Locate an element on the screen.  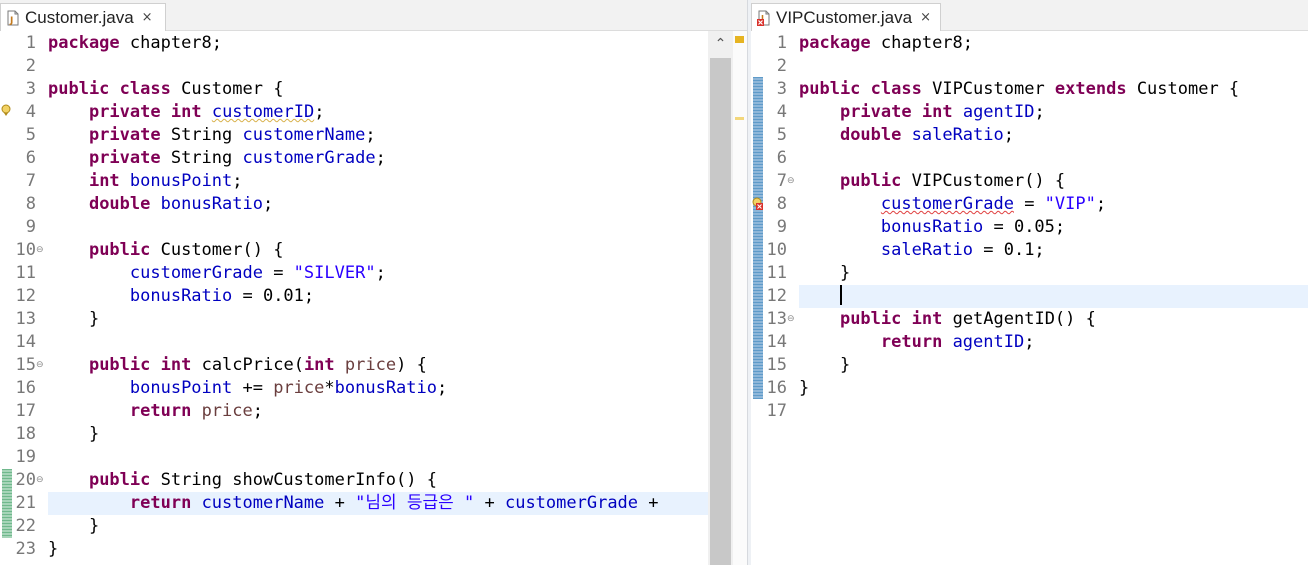
tab-customer-java: J Customer.java × is located at coordinates (83, 17).